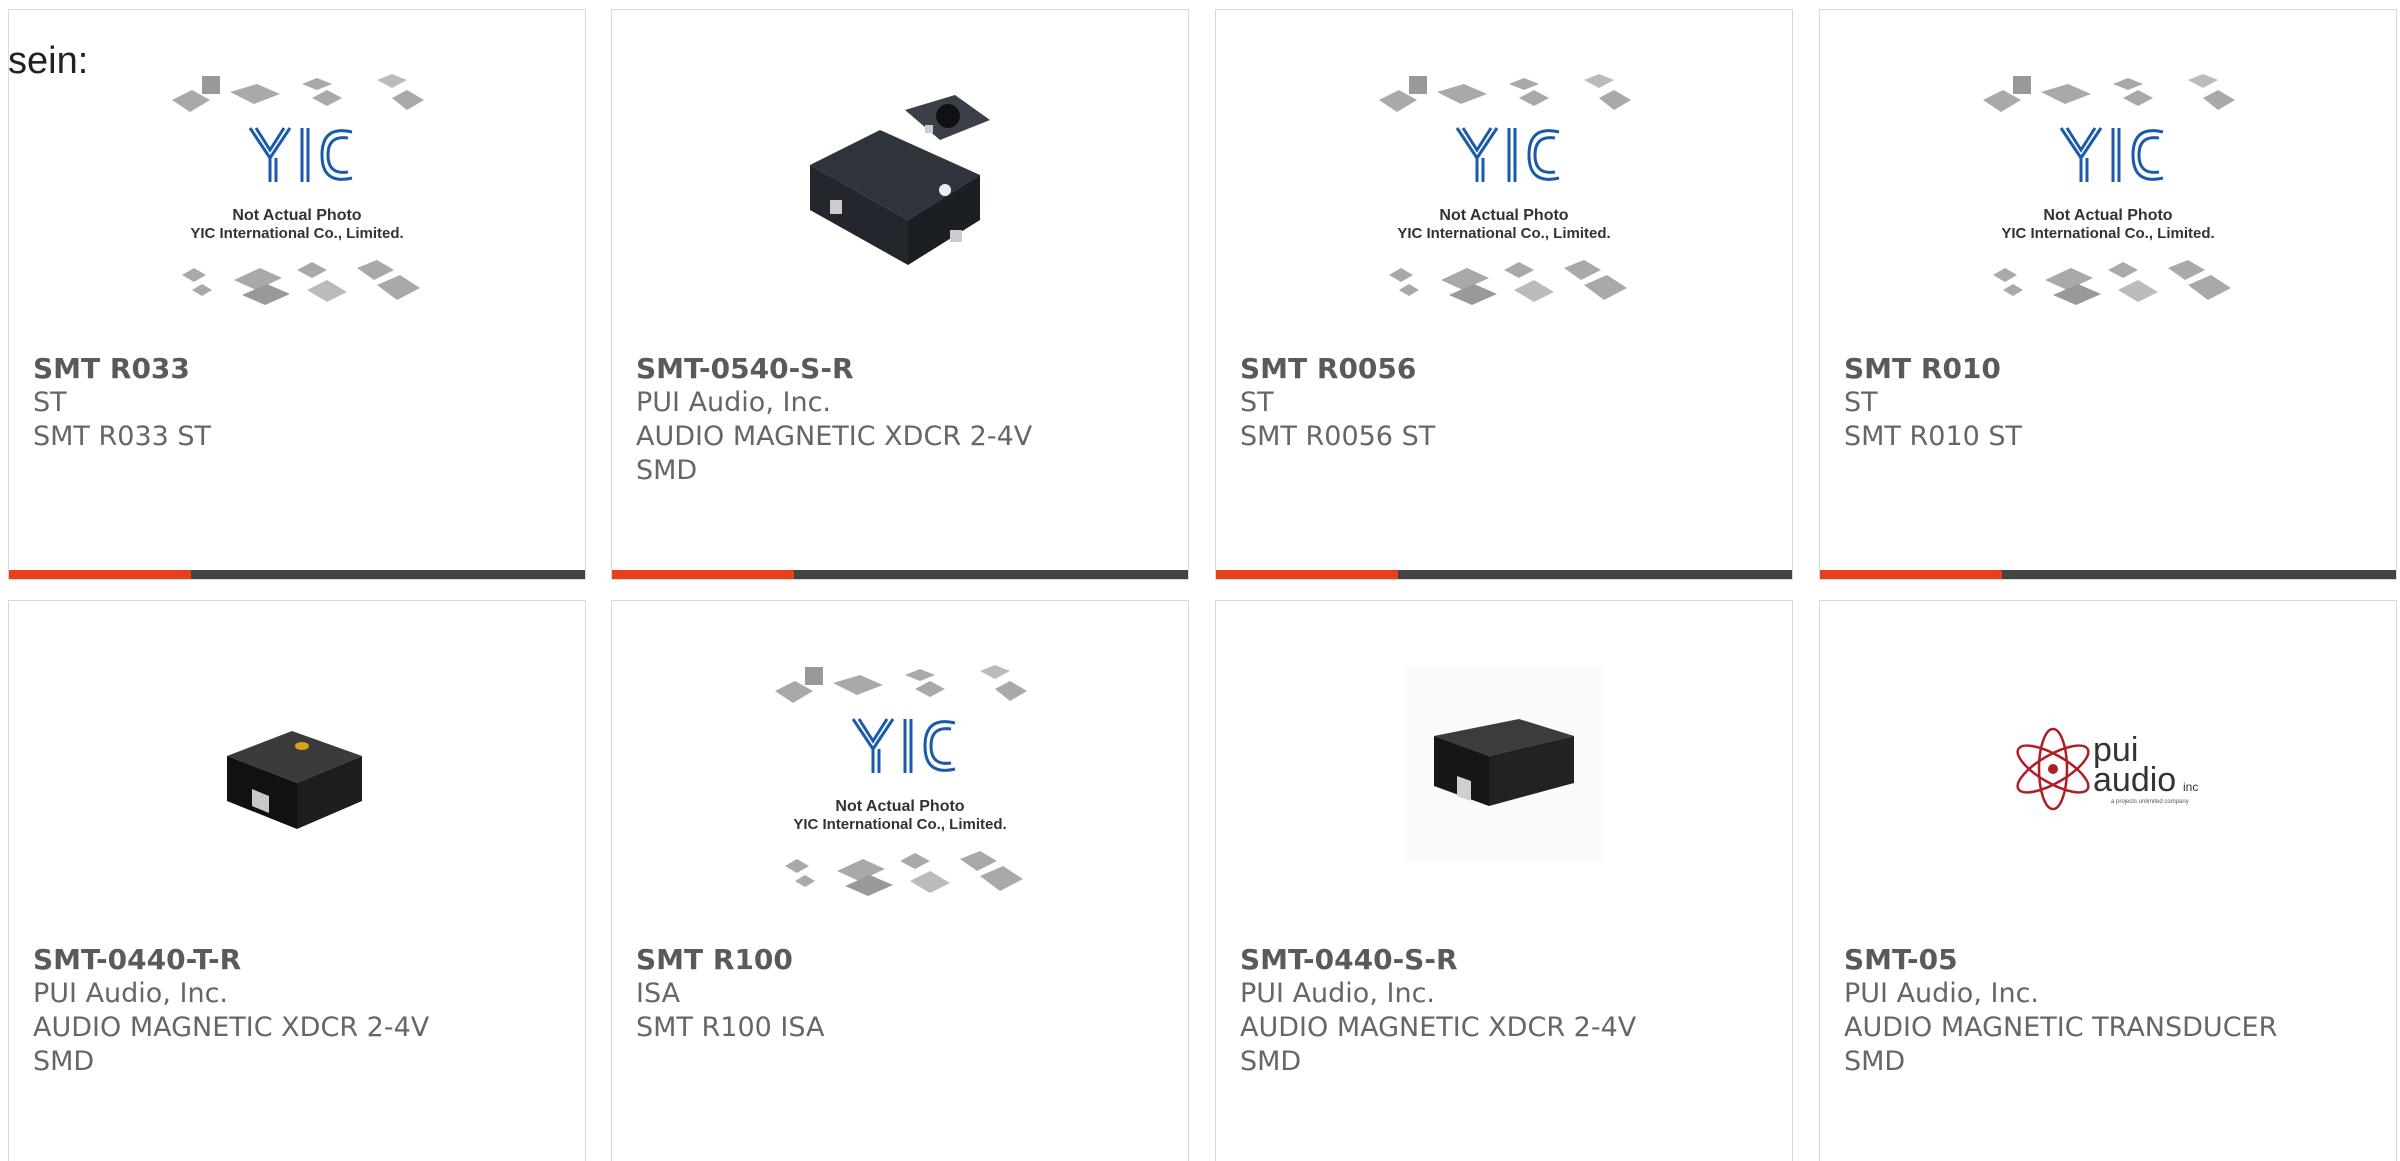  What do you see at coordinates (902, 960) in the screenshot?
I see `part-number: SMT R100` at bounding box center [902, 960].